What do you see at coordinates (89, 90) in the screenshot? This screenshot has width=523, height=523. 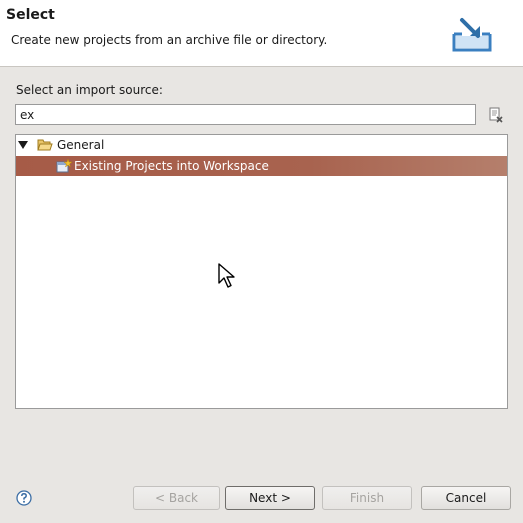 I see `import-source-label: Select an import source:` at bounding box center [89, 90].